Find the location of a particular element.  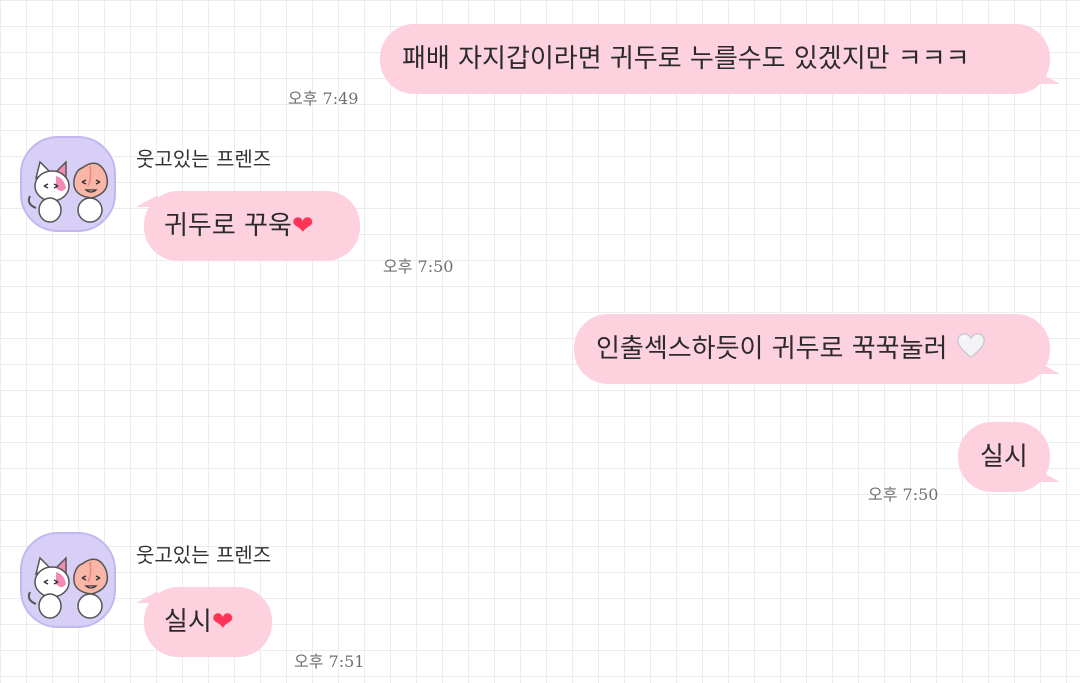

message-text: 귀두로 꾸욱 is located at coordinates (228, 226).